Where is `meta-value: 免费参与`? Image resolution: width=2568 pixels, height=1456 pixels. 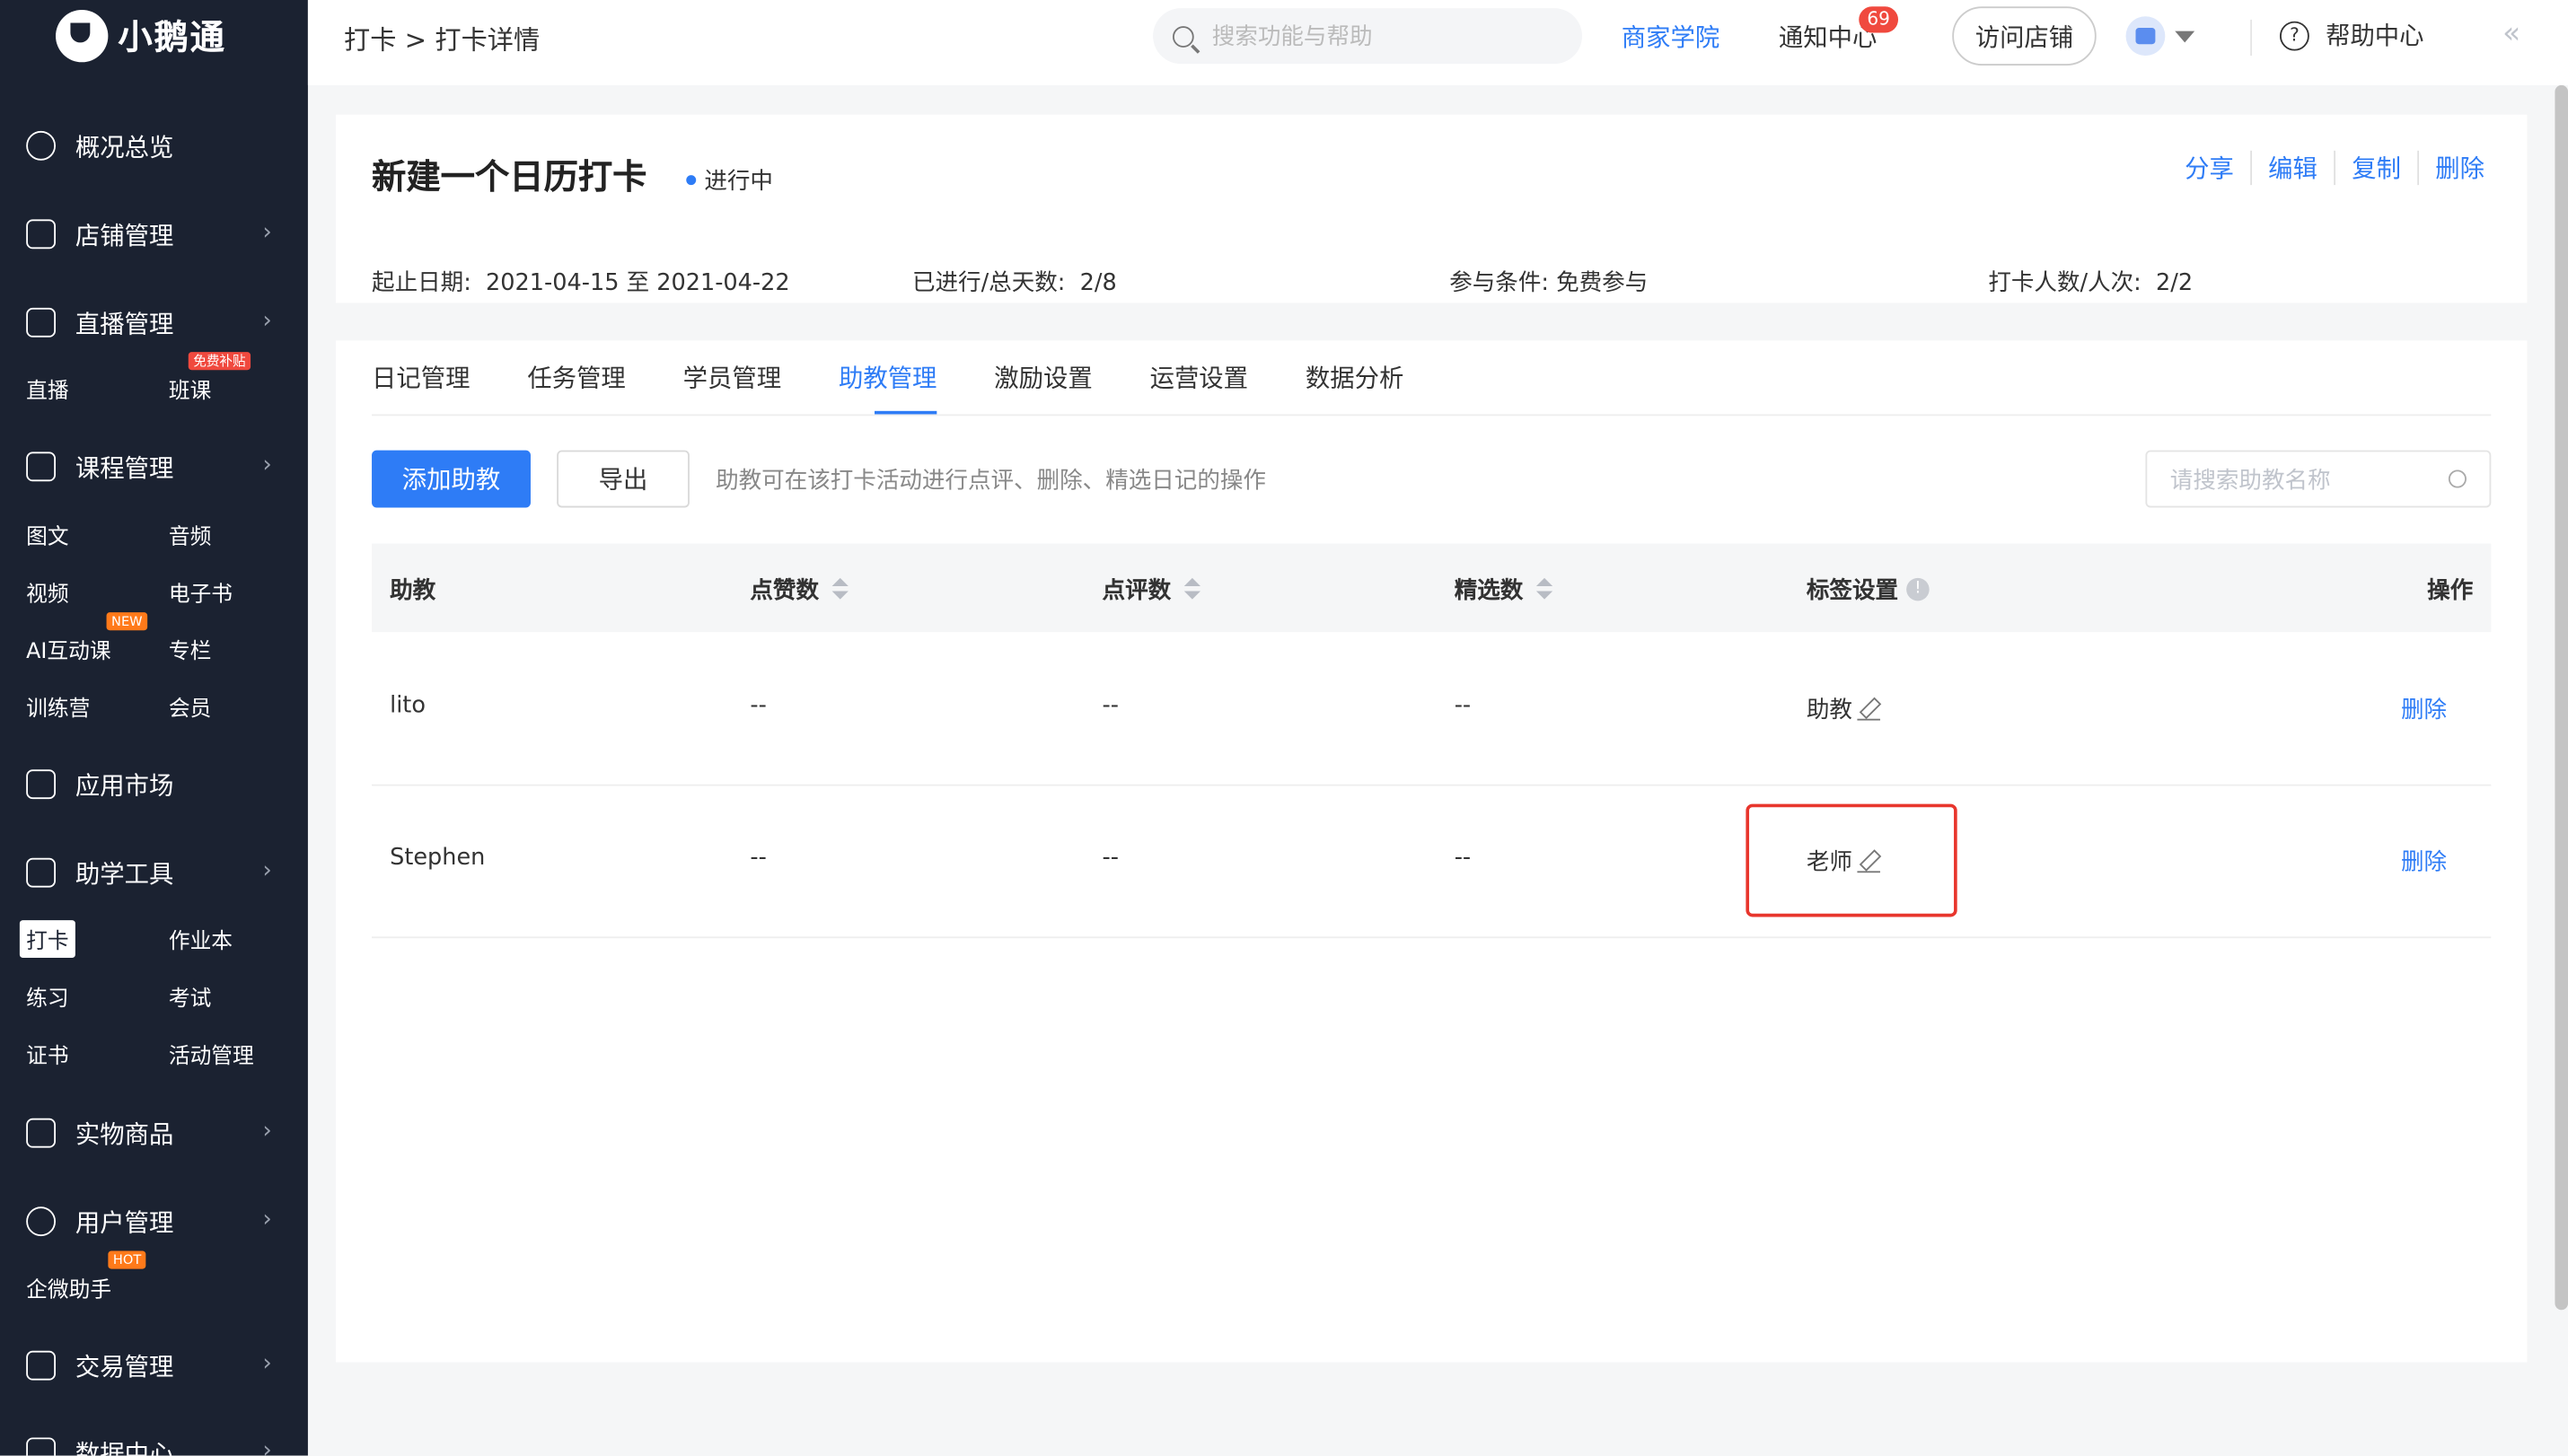
meta-value: 免费参与 is located at coordinates (1602, 283).